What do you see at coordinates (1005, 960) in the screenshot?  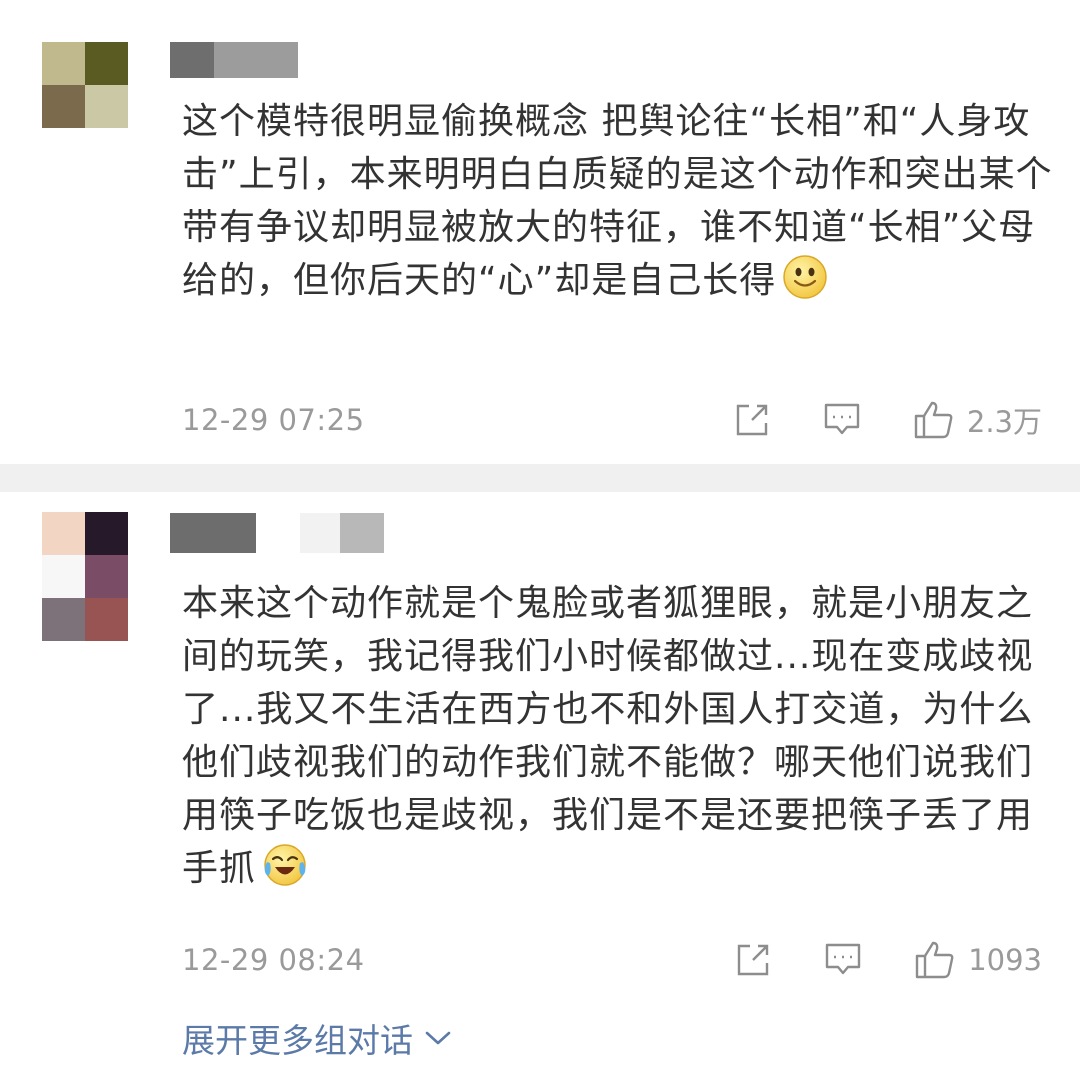 I see `like-count: 1093` at bounding box center [1005, 960].